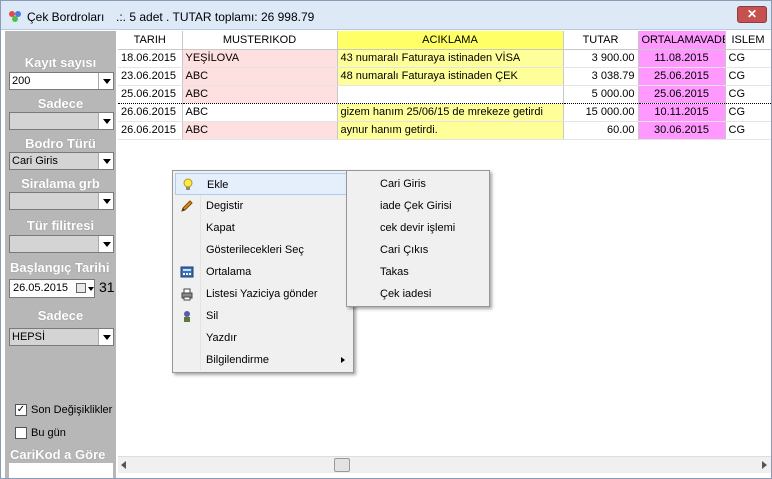  What do you see at coordinates (601, 58) in the screenshot?
I see `cell-tutar: 3 900.00` at bounding box center [601, 58].